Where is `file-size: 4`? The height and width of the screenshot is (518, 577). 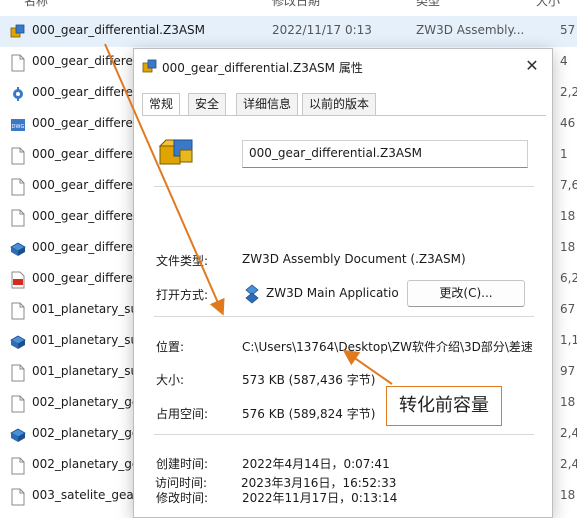 file-size: 4 is located at coordinates (564, 61).